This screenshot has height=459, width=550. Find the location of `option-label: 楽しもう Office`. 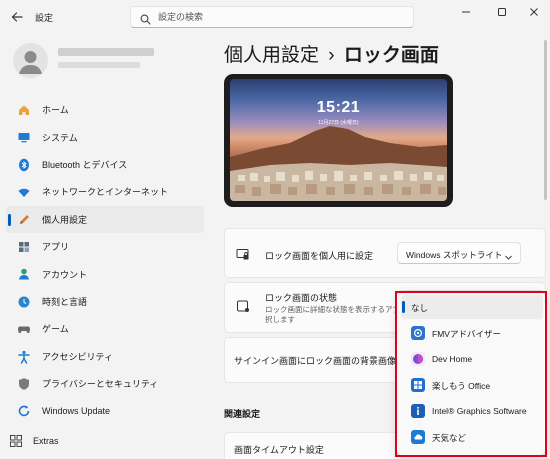

option-label: 楽しもう Office is located at coordinates (461, 386).